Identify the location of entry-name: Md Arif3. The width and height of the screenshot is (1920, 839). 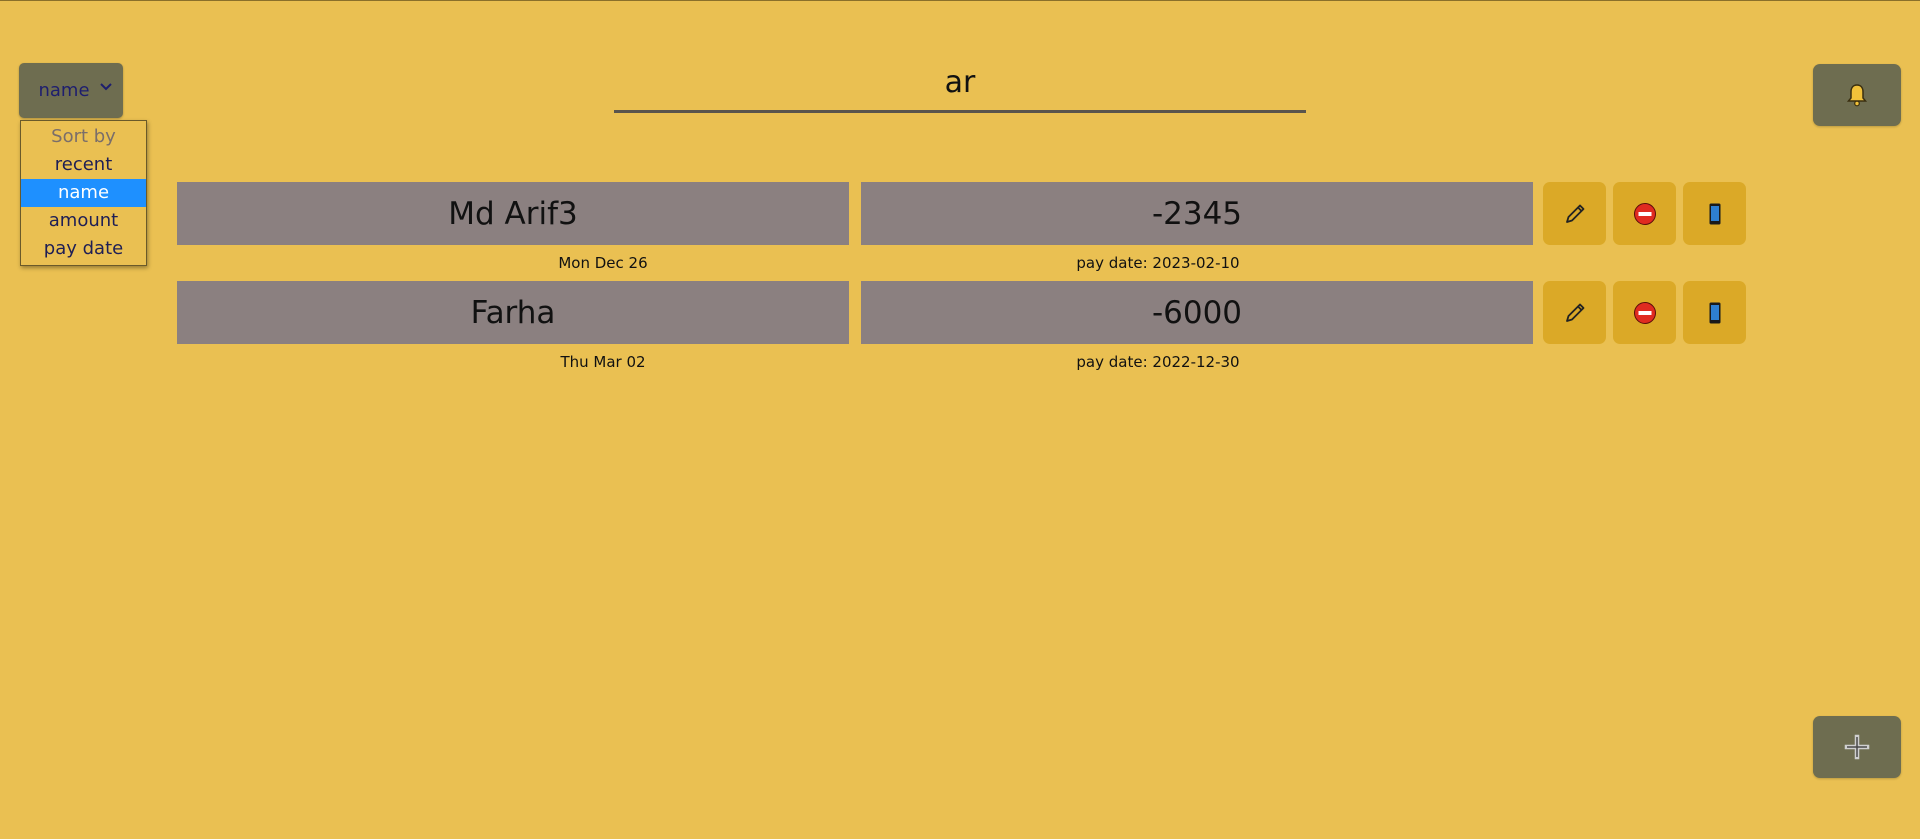
(513, 213).